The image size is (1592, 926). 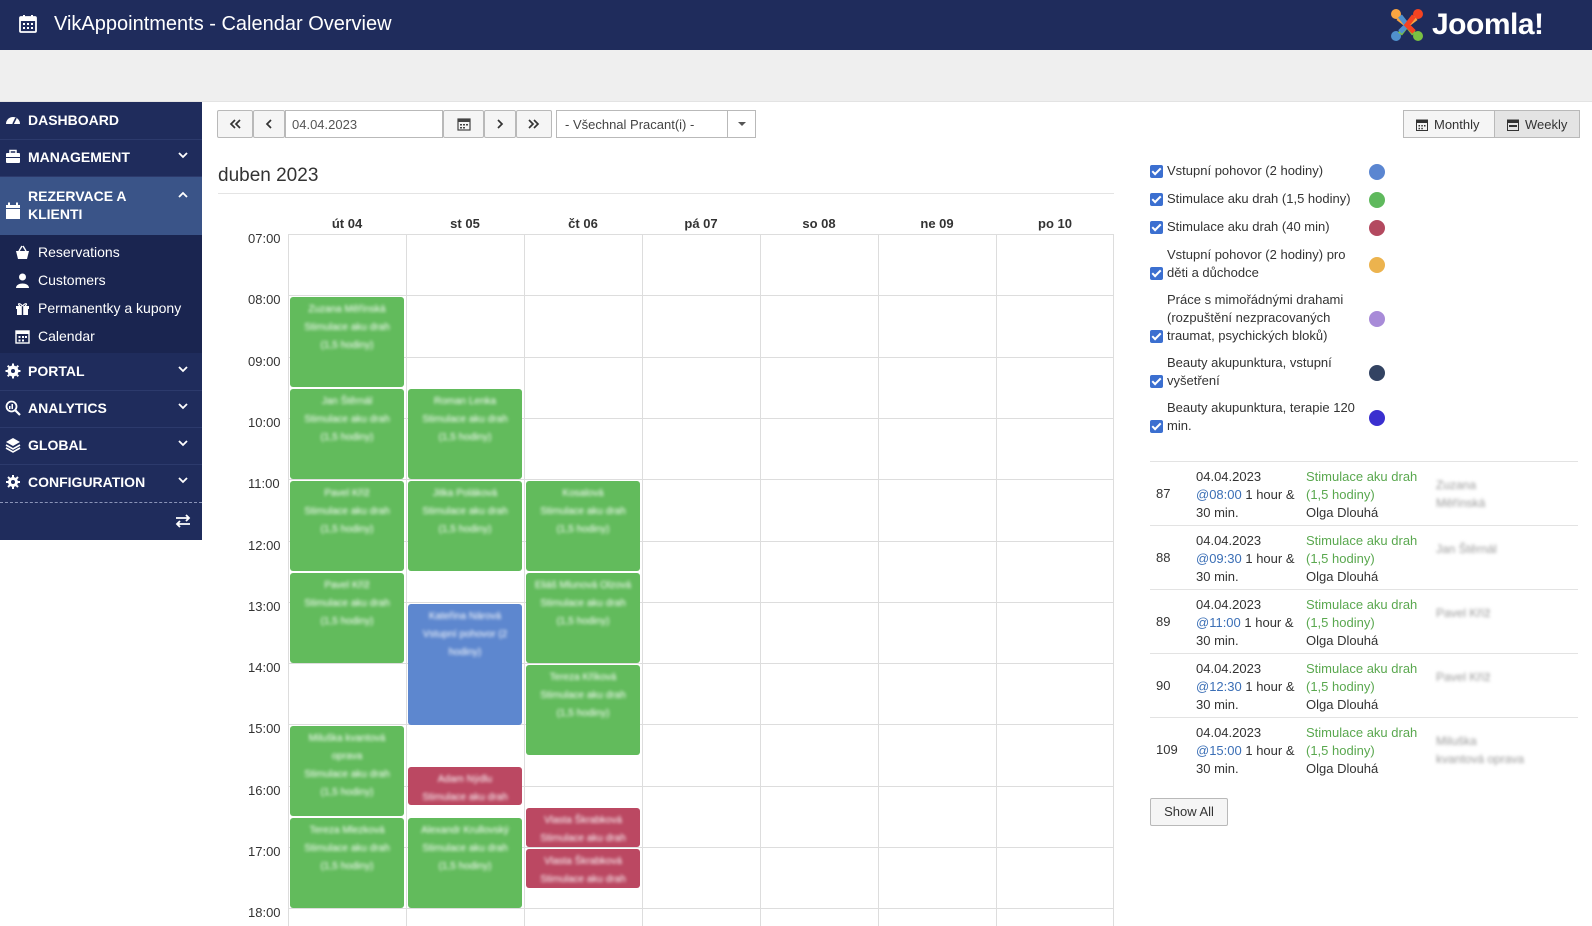 What do you see at coordinates (22, 280) in the screenshot?
I see `user-icon` at bounding box center [22, 280].